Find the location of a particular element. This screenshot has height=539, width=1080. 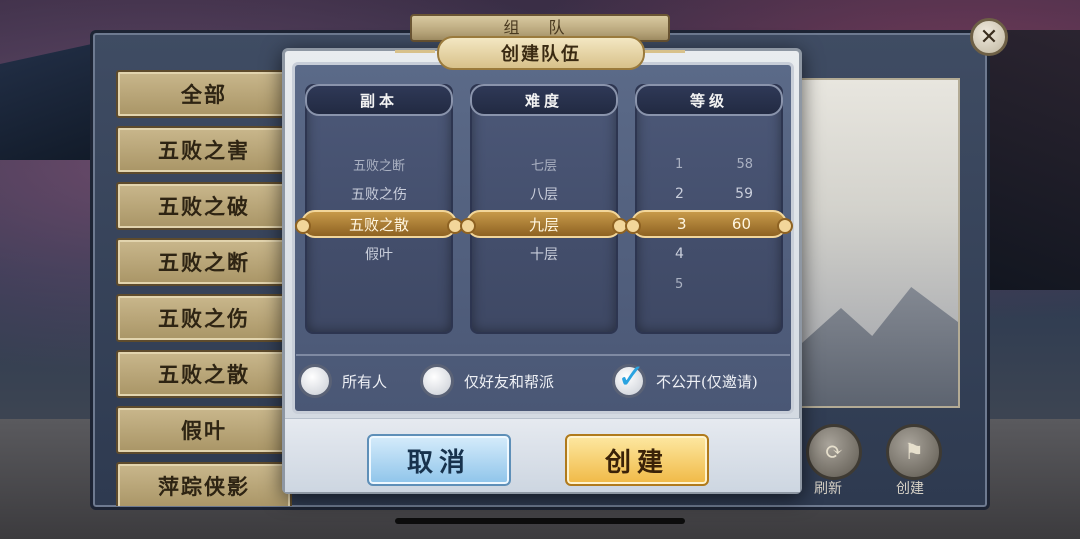

level-picker: 等级 1 58 2 59 3 60 4 5 is located at coordinates (709, 209).